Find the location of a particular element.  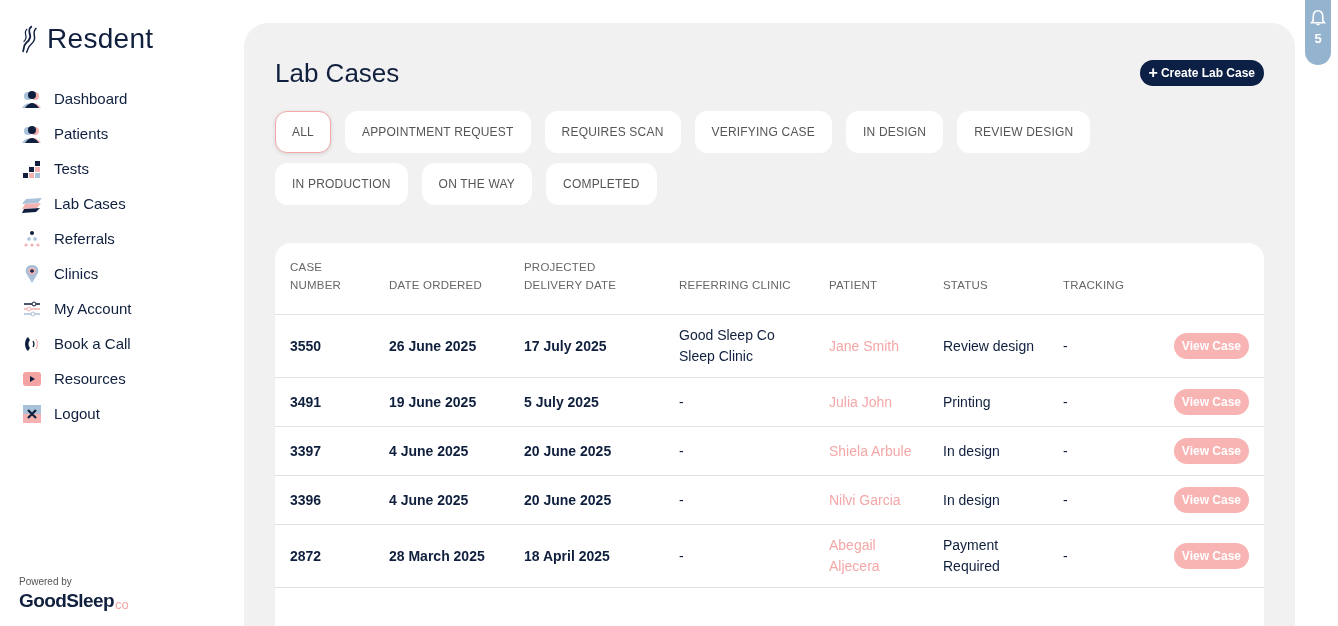

table-cell-text: 3550 is located at coordinates (306, 346).